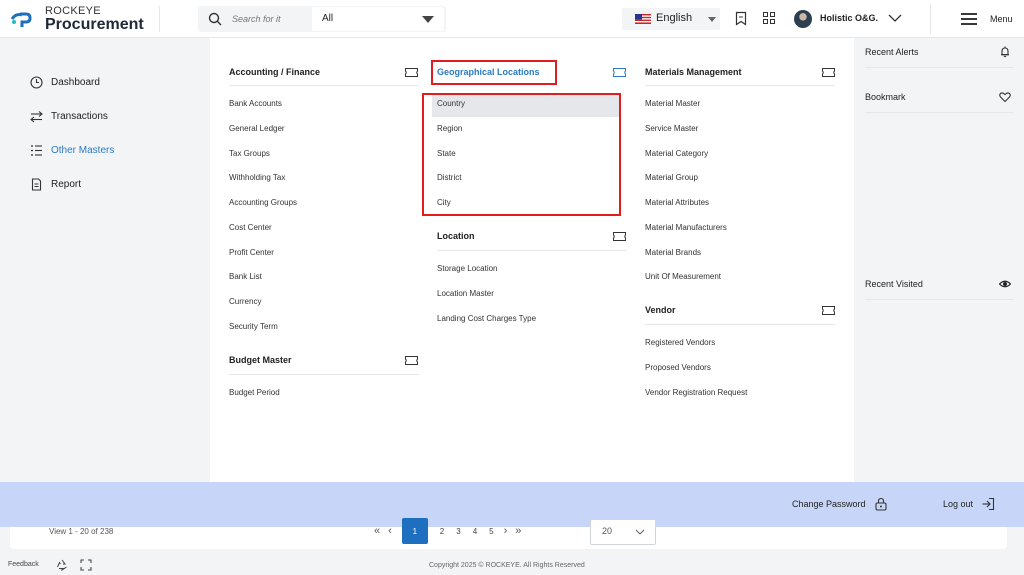  Describe the element at coordinates (268, 19) in the screenshot. I see `search-input` at that location.